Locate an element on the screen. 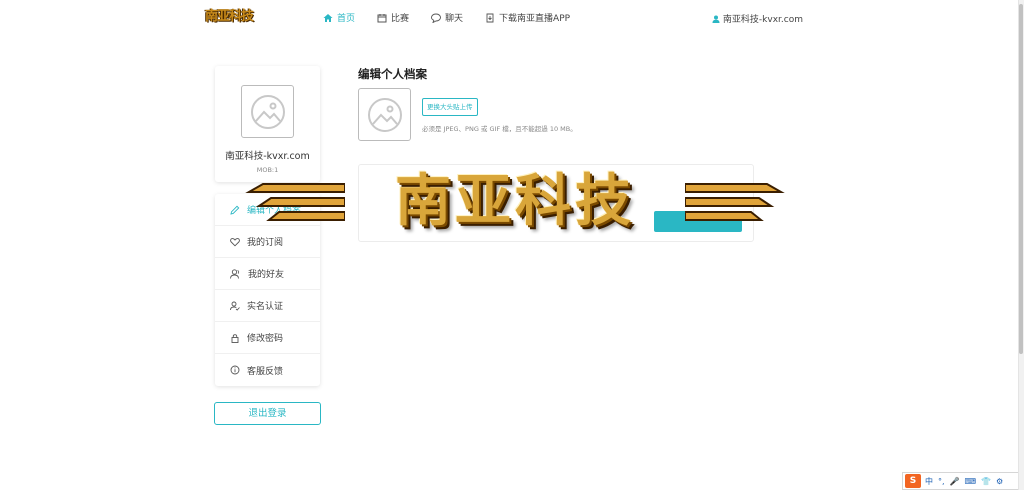 This screenshot has width=1024, height=490. ime-keyboard-icon: ⌨ is located at coordinates (971, 481).